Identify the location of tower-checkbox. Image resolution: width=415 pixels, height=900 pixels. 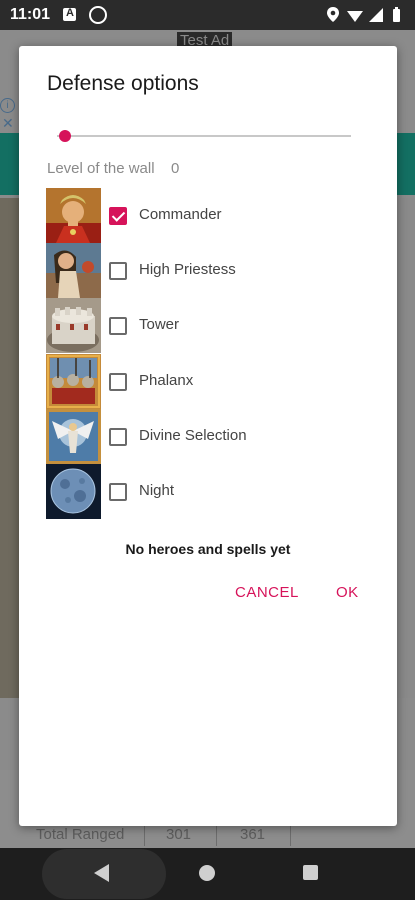
(118, 326).